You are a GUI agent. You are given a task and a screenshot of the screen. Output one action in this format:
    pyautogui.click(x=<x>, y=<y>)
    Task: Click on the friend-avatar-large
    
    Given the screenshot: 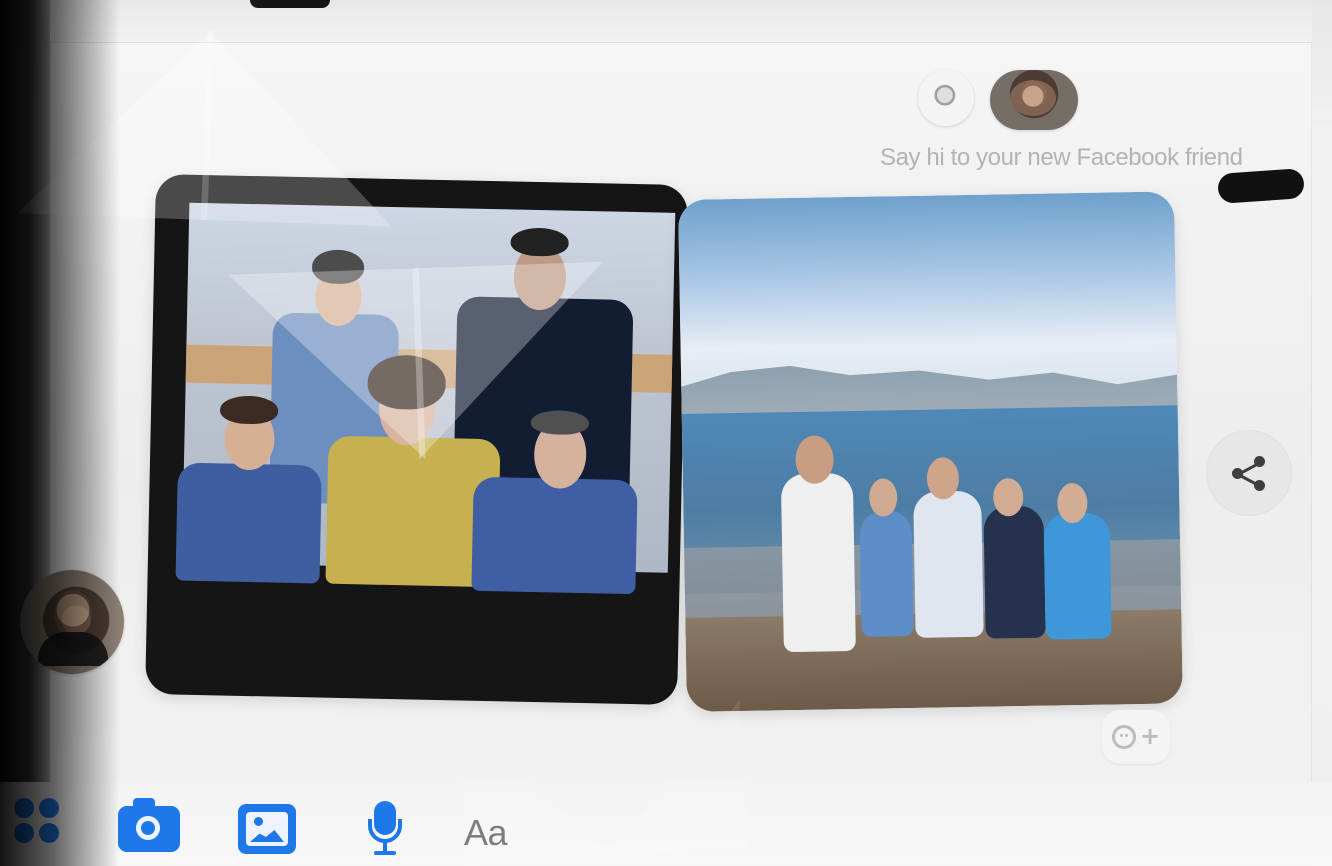 What is the action you would take?
    pyautogui.click(x=1034, y=100)
    